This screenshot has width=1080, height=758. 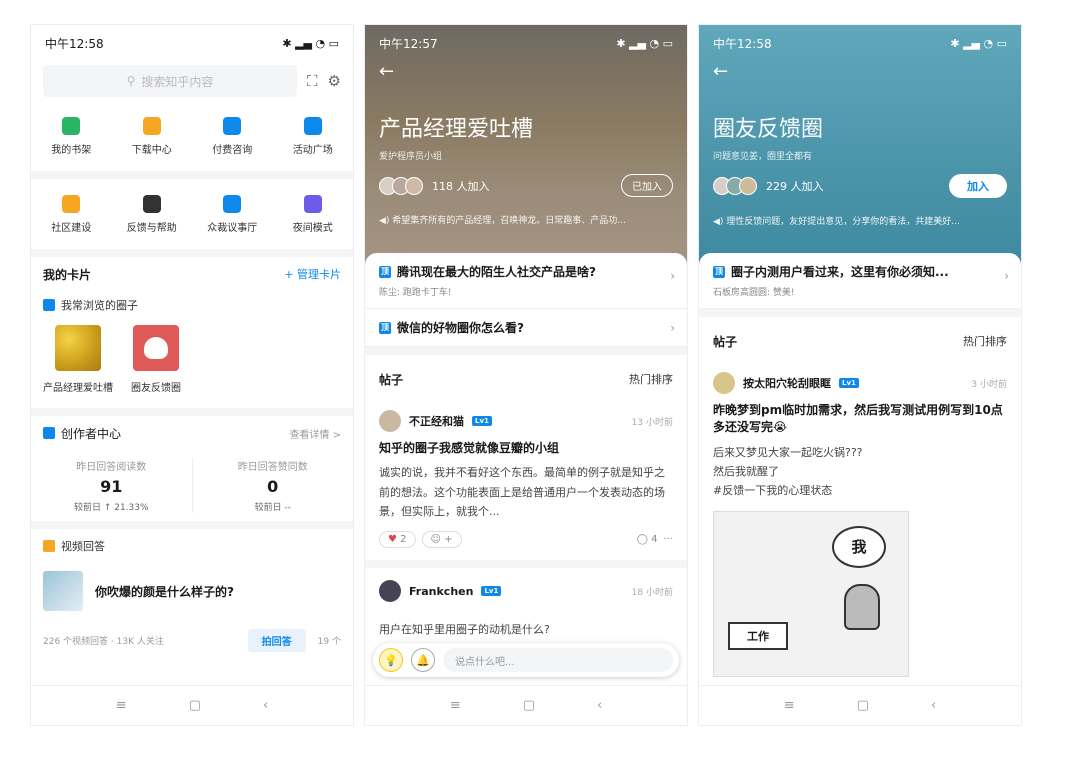 What do you see at coordinates (334, 81) in the screenshot?
I see `gear-icon: ⚙` at bounding box center [334, 81].